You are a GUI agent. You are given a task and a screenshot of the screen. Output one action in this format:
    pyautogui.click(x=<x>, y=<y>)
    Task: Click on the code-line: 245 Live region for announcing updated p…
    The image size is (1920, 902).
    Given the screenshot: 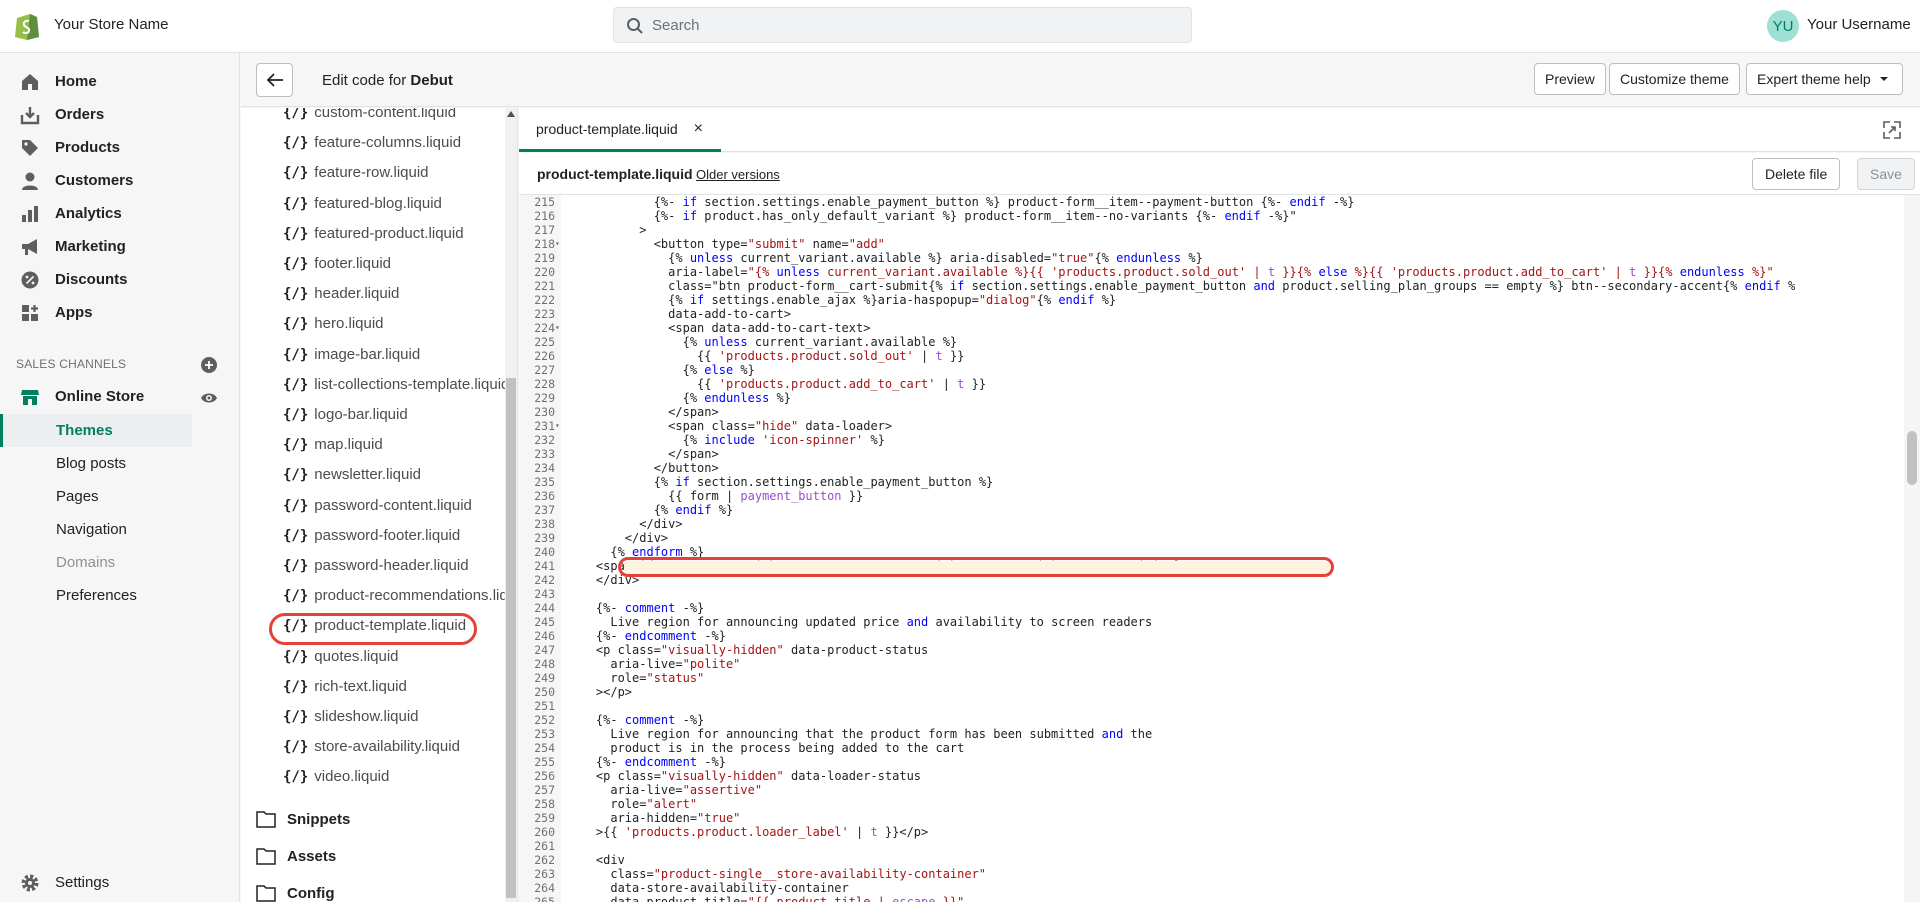 What is the action you would take?
    pyautogui.click(x=1209, y=622)
    